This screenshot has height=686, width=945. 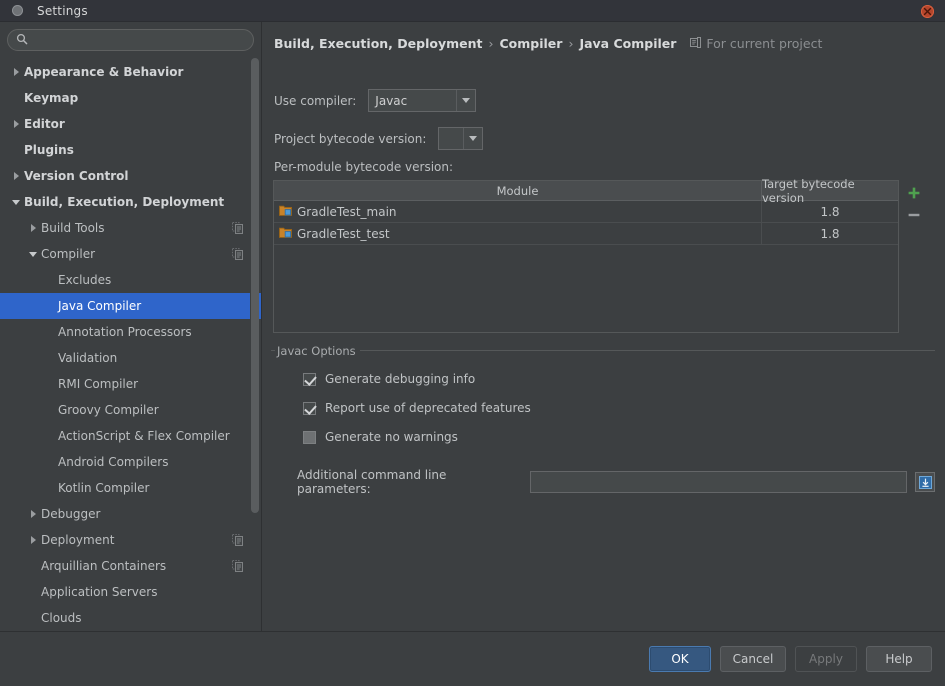 I want to click on sidebar-scrollbar-thumb, so click(x=255, y=285).